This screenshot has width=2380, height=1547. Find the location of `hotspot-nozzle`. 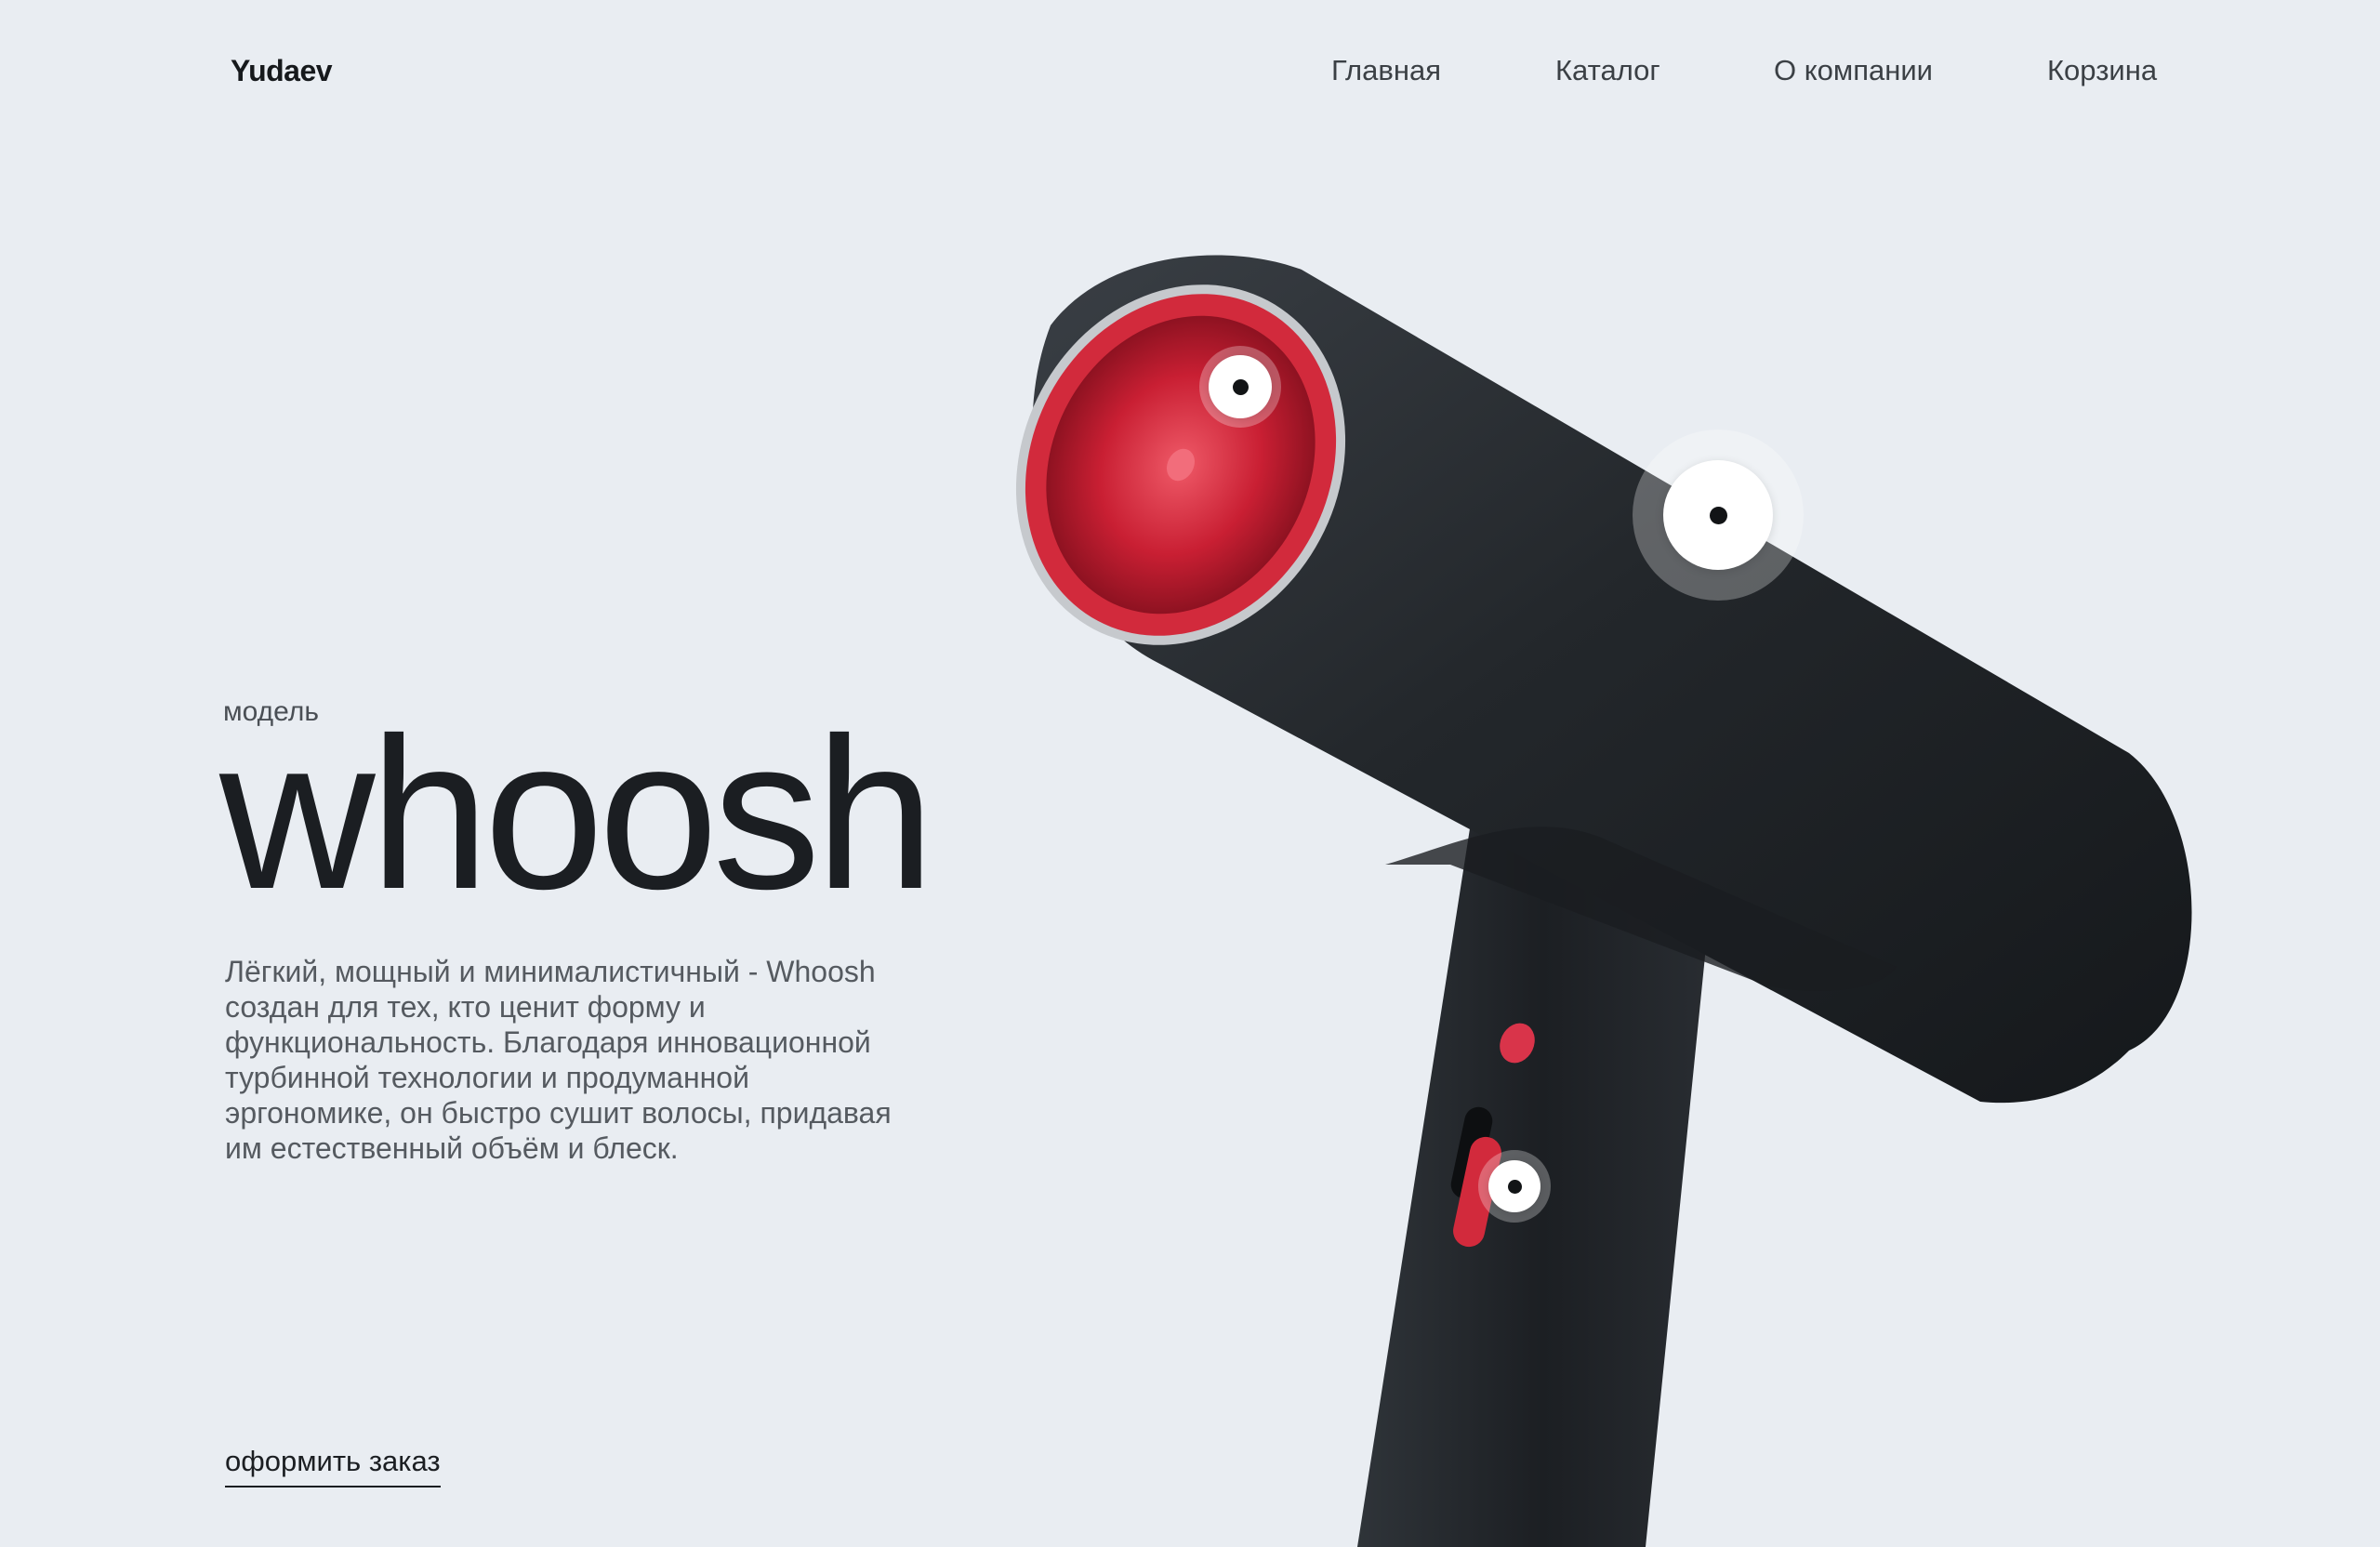

hotspot-nozzle is located at coordinates (1240, 387).